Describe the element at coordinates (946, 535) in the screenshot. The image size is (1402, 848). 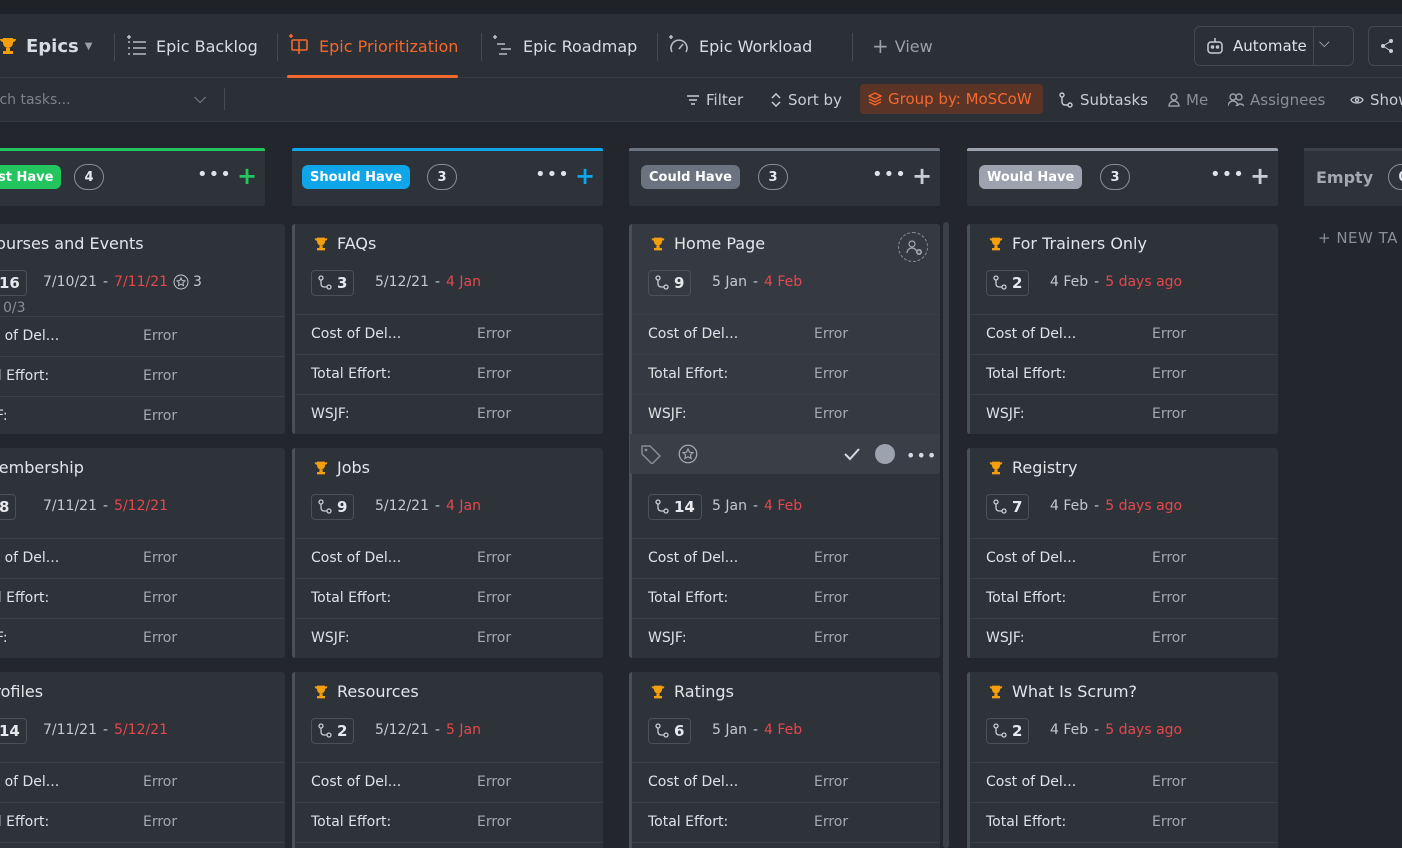
I see `column-scrollbar` at that location.